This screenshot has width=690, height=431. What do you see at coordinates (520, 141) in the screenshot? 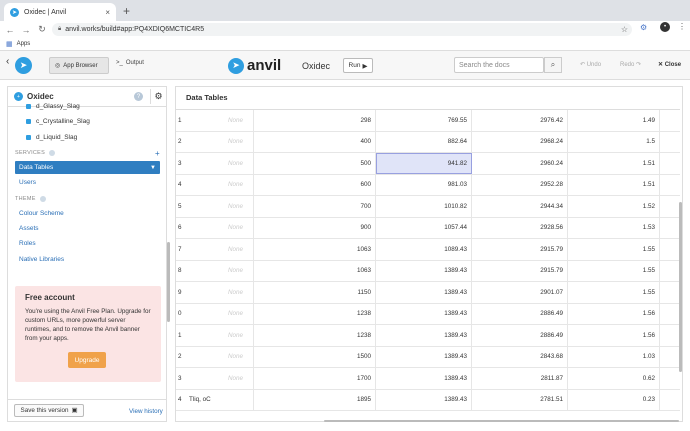
I see `number-cell: 2968.24` at bounding box center [520, 141].